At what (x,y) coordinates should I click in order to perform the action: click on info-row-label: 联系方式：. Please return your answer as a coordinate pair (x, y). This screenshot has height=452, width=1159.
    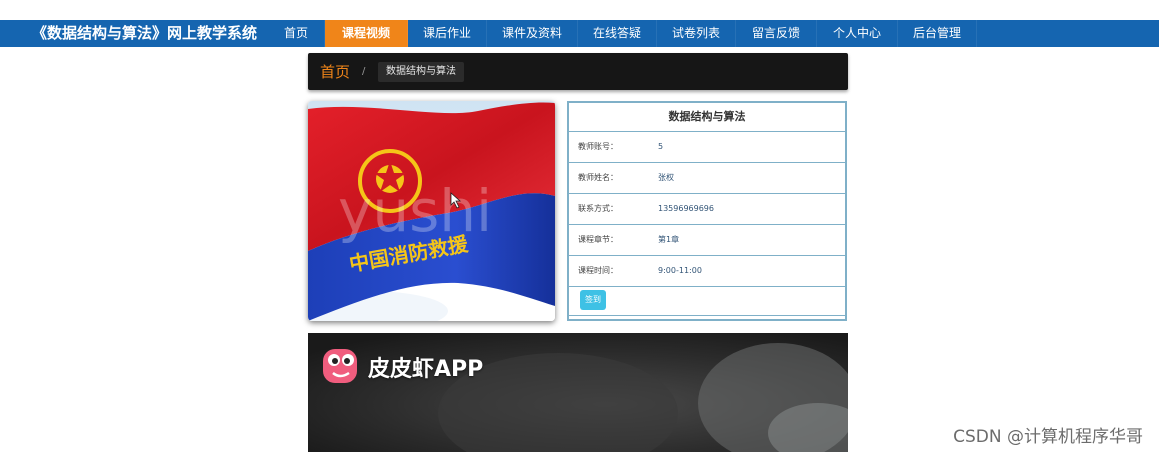
    Looking at the image, I should click on (598, 208).